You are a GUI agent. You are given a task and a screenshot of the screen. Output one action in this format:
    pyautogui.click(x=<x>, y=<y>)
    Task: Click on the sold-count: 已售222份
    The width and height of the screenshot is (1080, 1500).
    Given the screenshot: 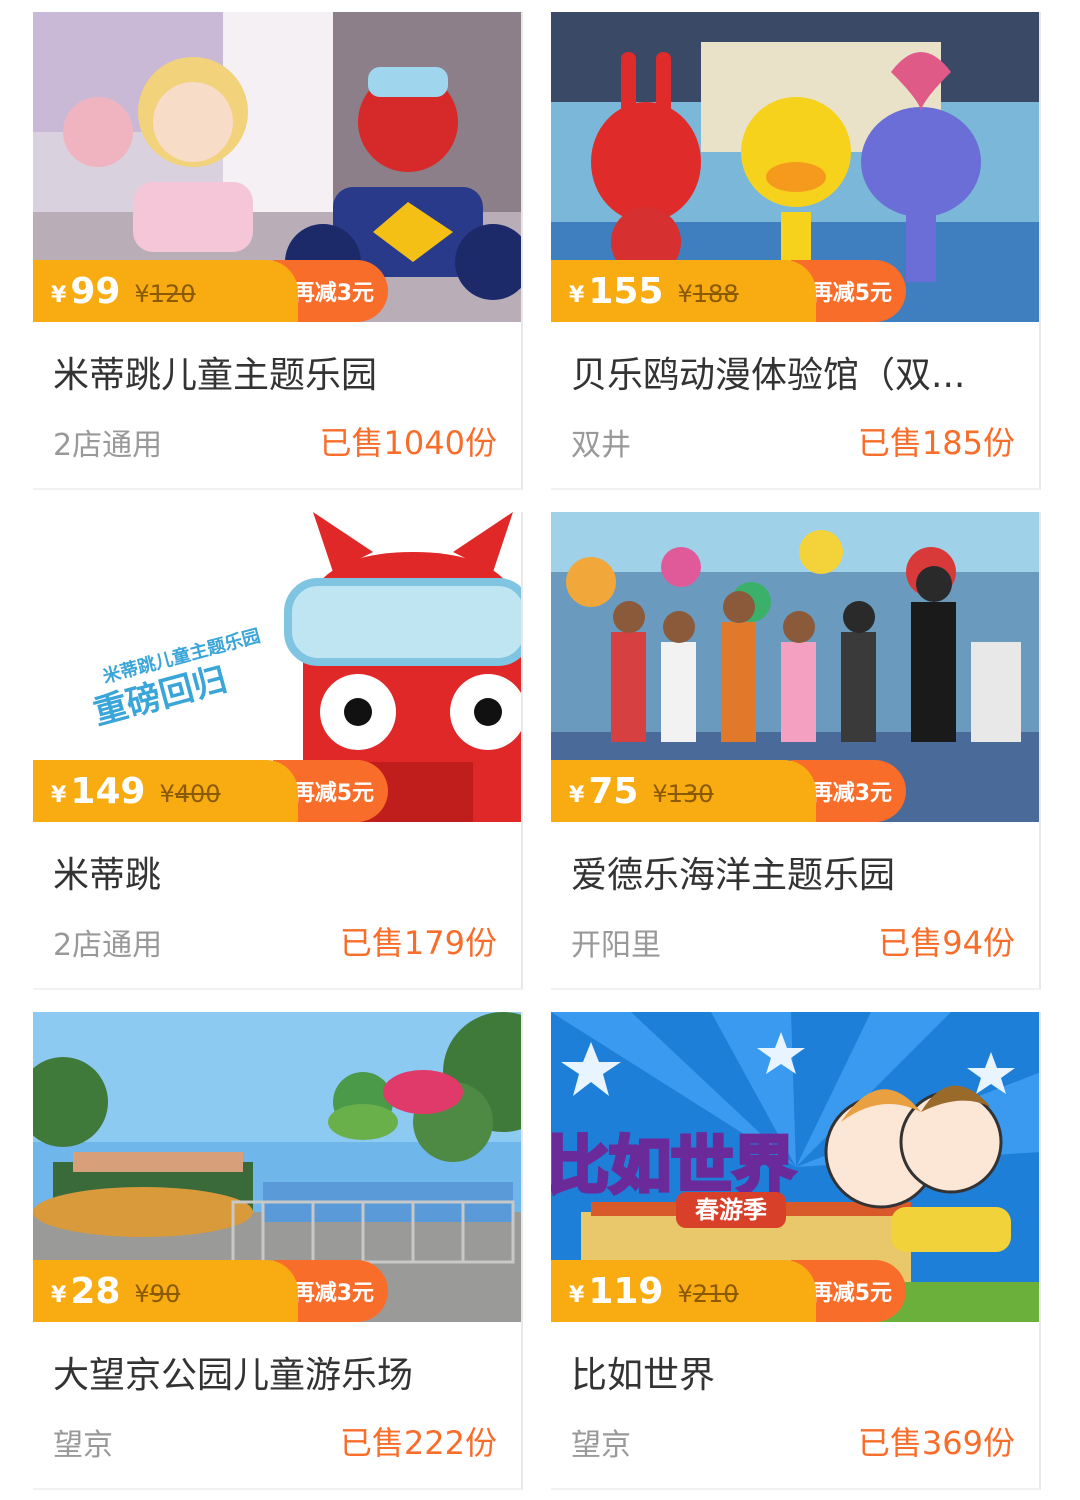 What is the action you would take?
    pyautogui.click(x=418, y=1443)
    